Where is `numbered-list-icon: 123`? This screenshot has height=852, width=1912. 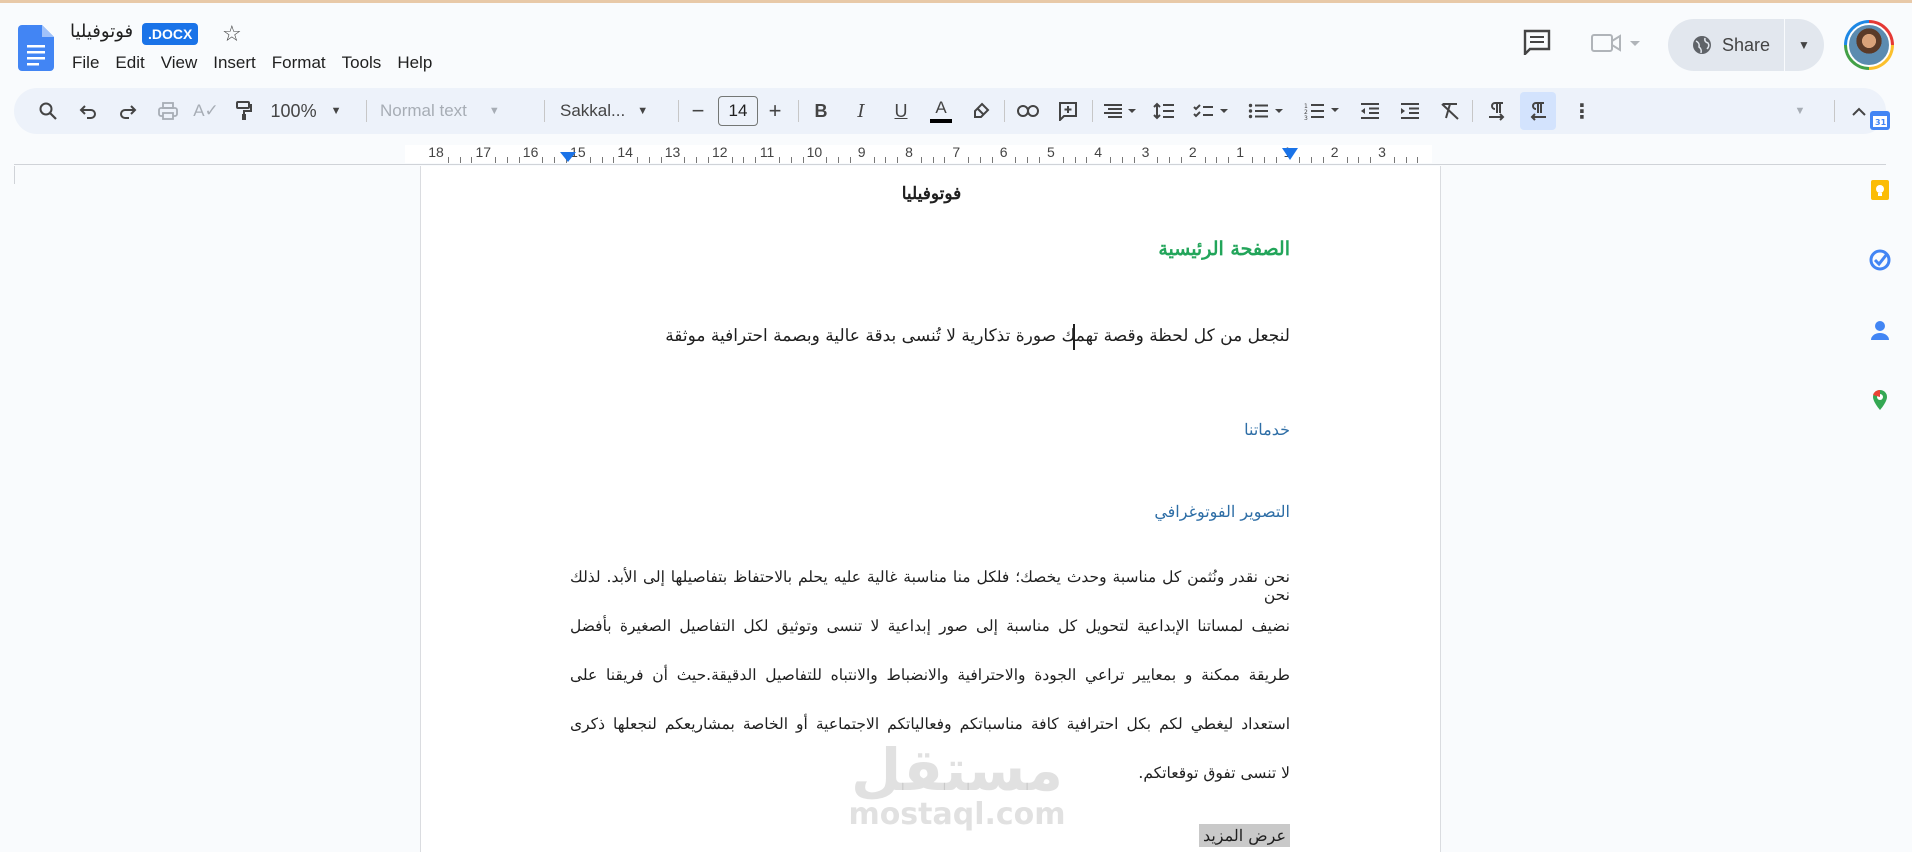 numbered-list-icon: 123 is located at coordinates (1322, 111).